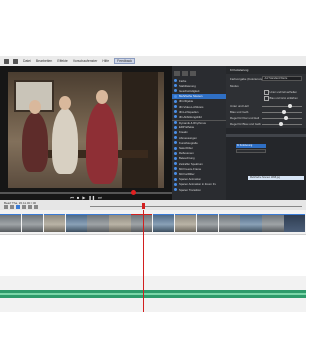 The height and width of the screenshot is (361, 320). I want to click on effect-label: Sparen Animation, so click(190, 179).